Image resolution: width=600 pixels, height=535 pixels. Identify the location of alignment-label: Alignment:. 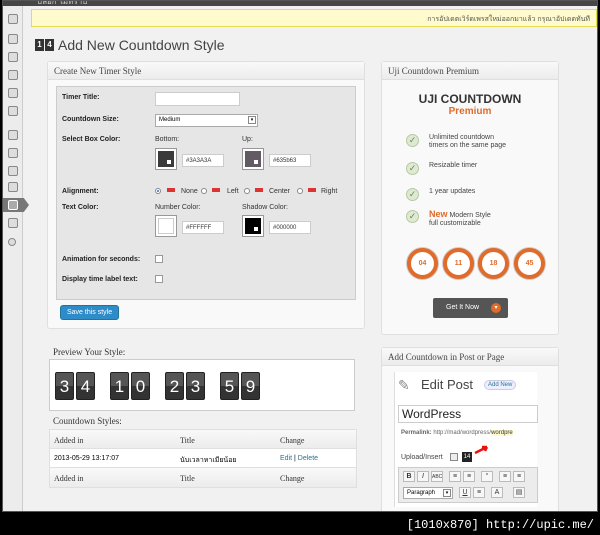
(80, 191).